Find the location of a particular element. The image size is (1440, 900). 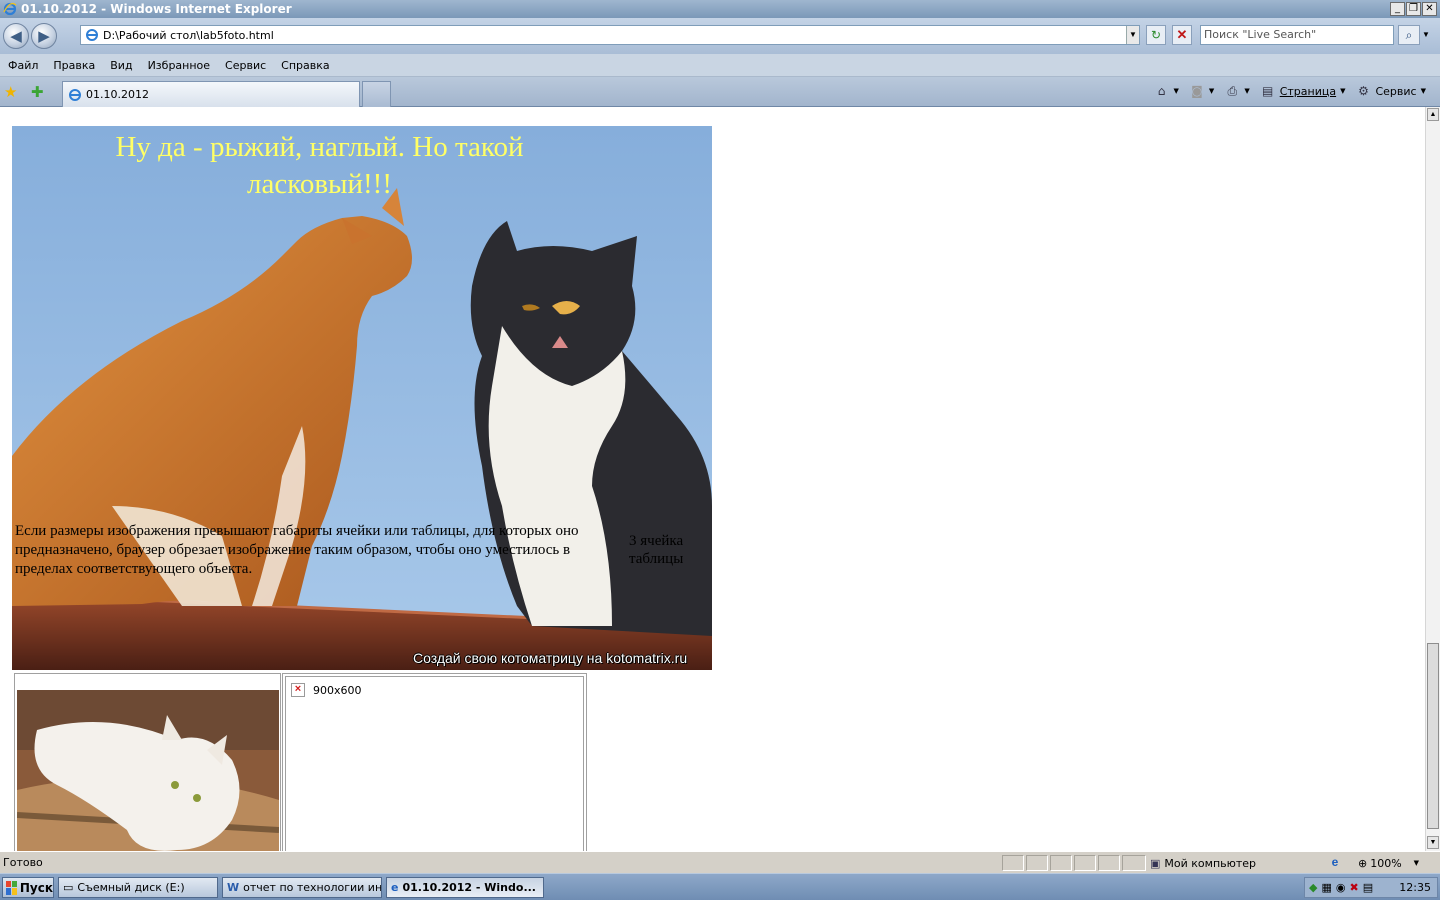

add-favorites-icon: ✚ is located at coordinates (37, 92).